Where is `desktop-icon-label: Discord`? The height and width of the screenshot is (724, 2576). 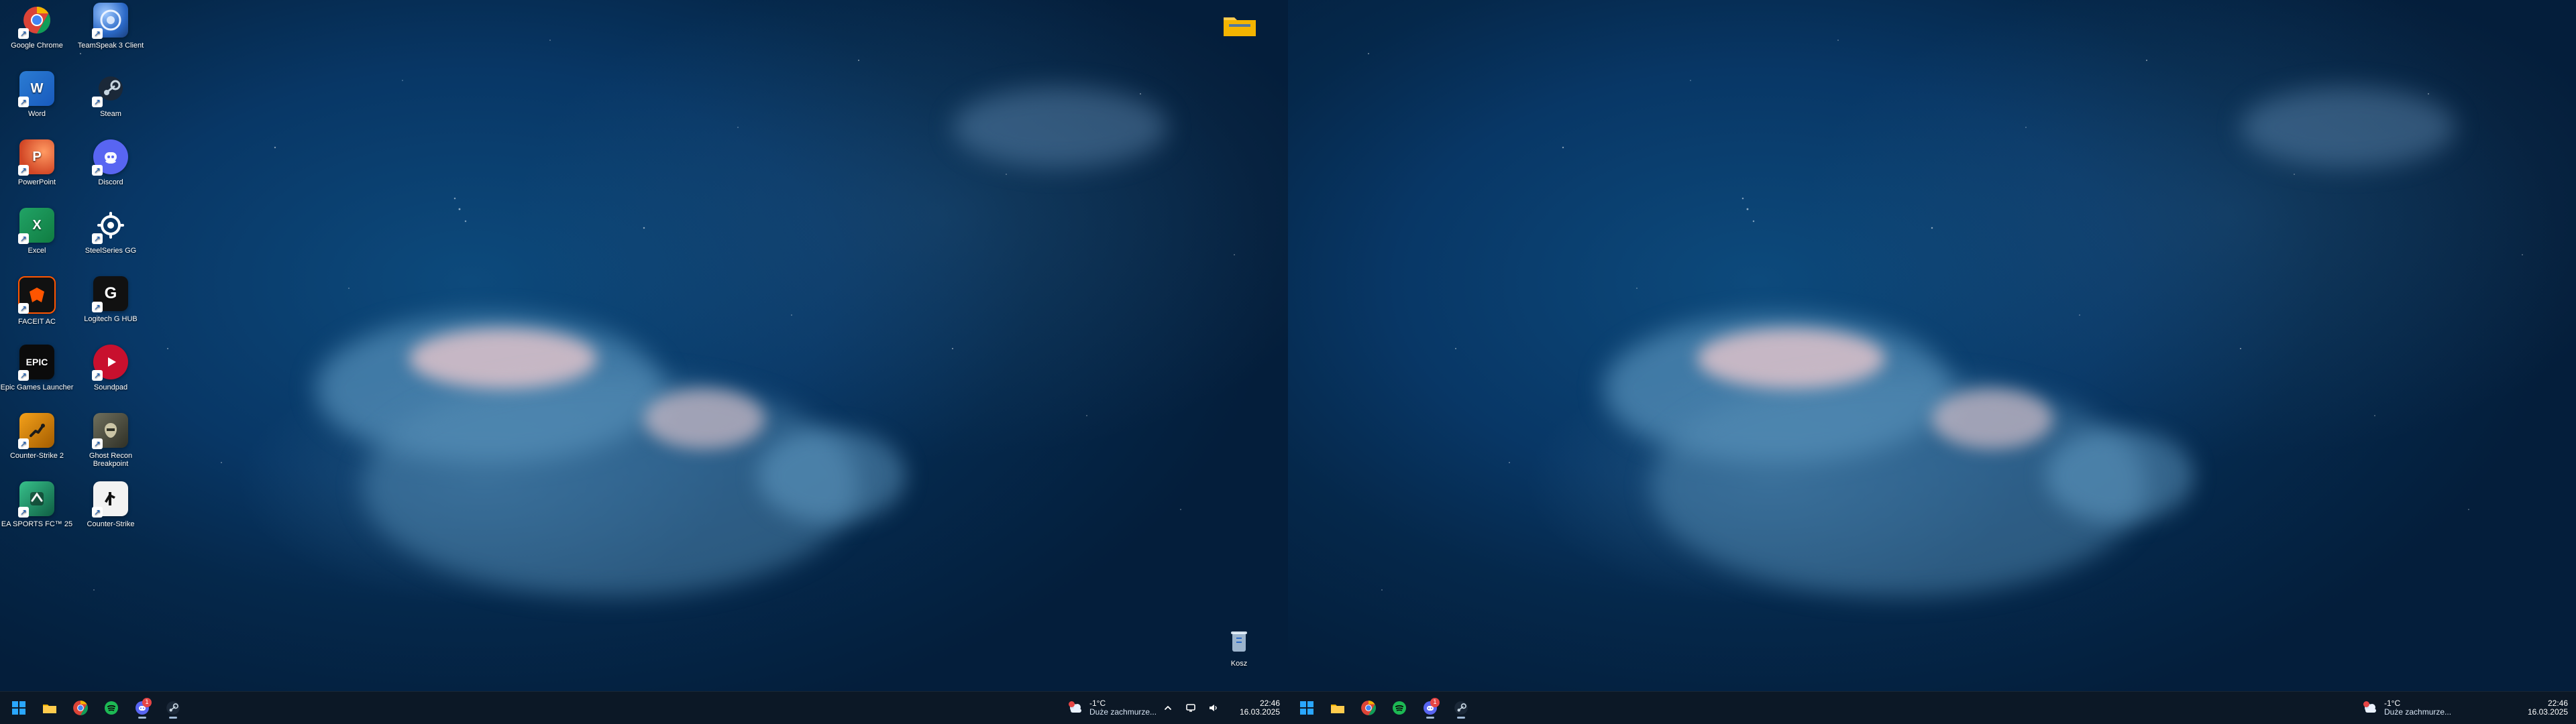
desktop-icon-label: Discord is located at coordinates (110, 182).